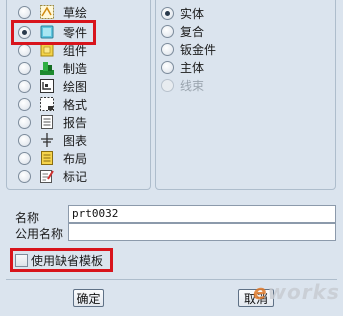 Image resolution: width=343 pixels, height=316 pixels. I want to click on type-label: 布局, so click(75, 158).